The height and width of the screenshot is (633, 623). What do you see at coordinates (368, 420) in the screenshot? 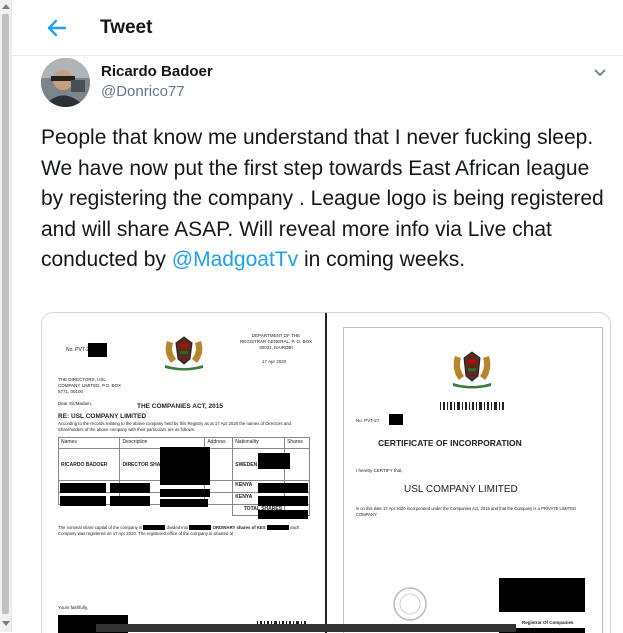
I see `doc-number: No. PVT-27` at bounding box center [368, 420].